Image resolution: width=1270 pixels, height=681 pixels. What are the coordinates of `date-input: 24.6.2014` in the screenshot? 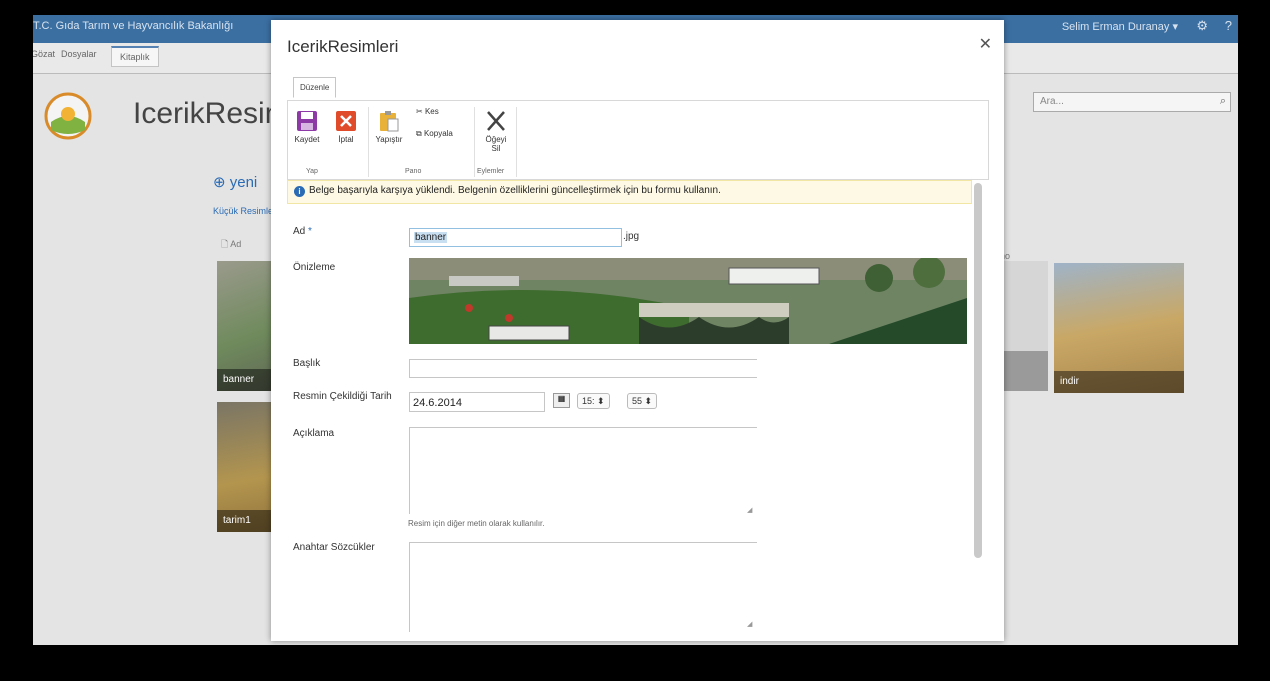 It's located at (477, 402).